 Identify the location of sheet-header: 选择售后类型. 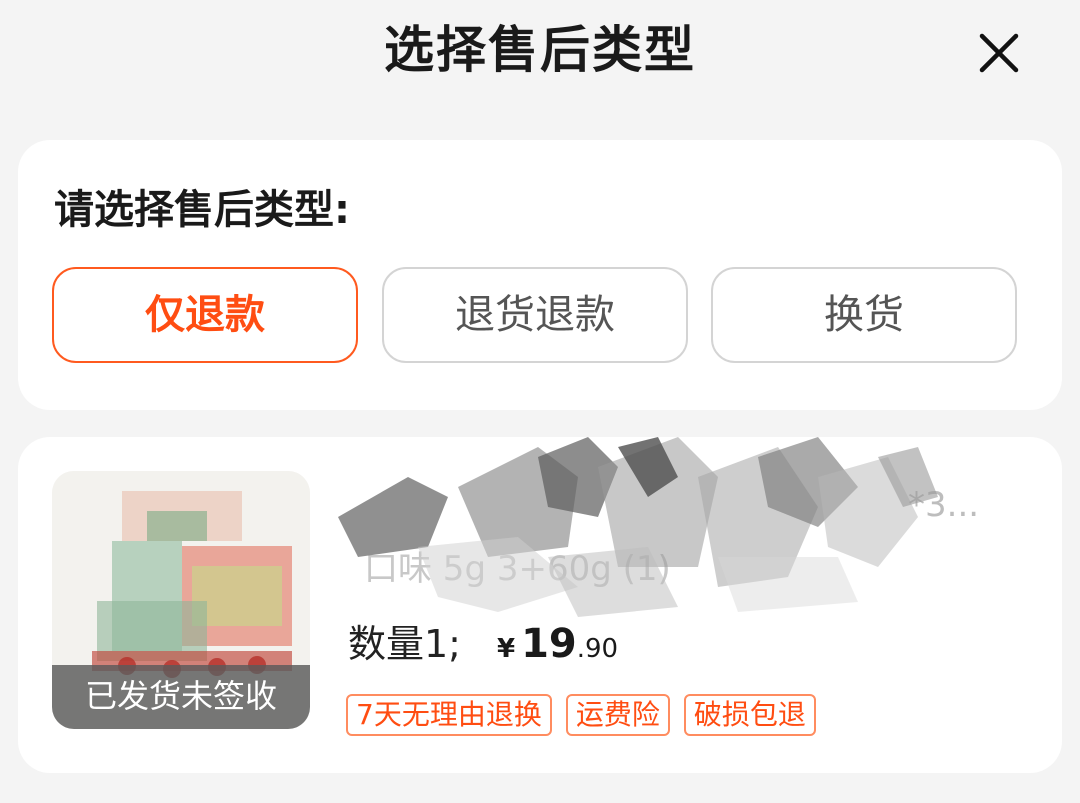
(540, 56).